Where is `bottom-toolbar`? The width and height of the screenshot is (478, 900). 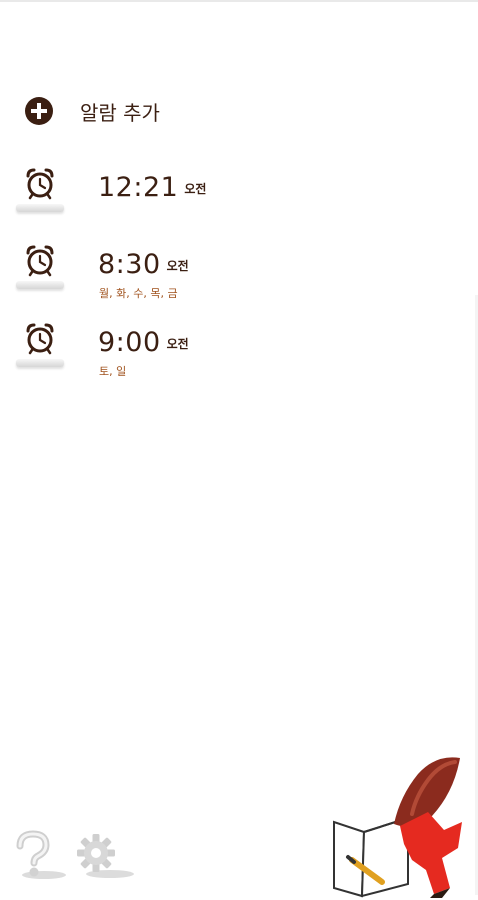 bottom-toolbar is located at coordinates (75, 856).